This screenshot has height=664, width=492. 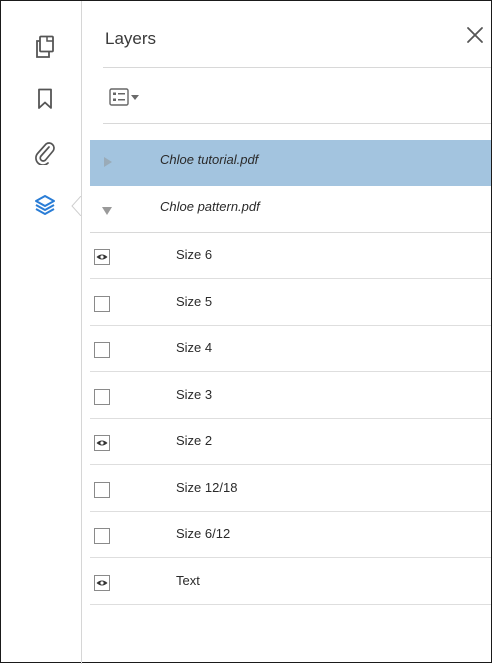 What do you see at coordinates (286, 303) in the screenshot?
I see `layer-row: Size 5` at bounding box center [286, 303].